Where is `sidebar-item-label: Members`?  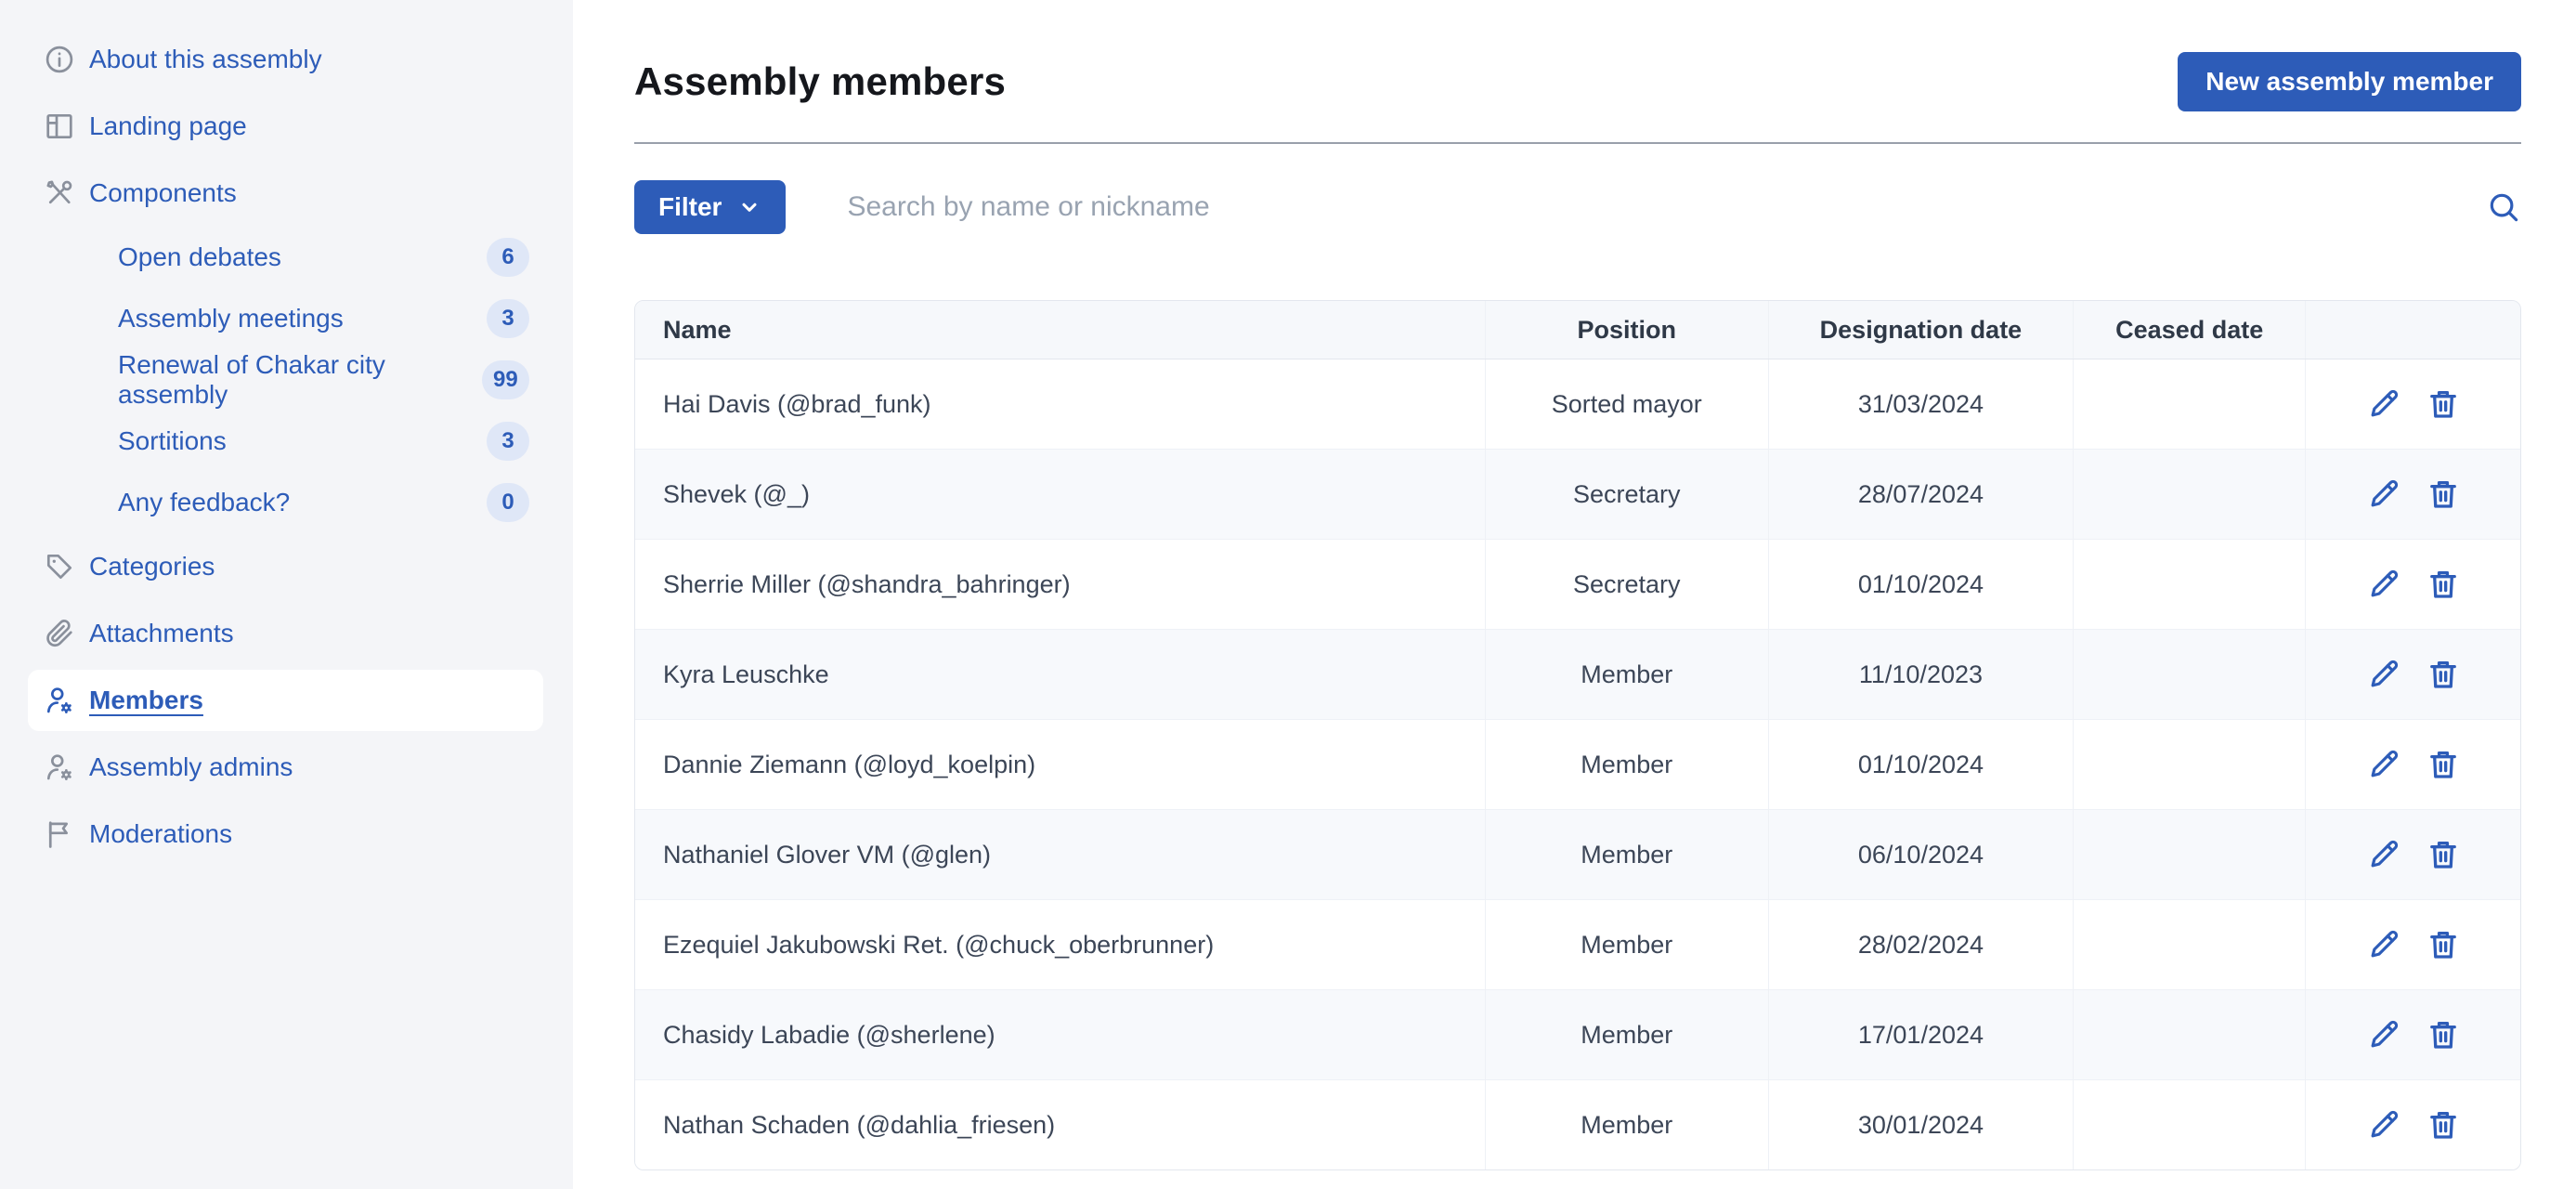 sidebar-item-label: Members is located at coordinates (146, 700).